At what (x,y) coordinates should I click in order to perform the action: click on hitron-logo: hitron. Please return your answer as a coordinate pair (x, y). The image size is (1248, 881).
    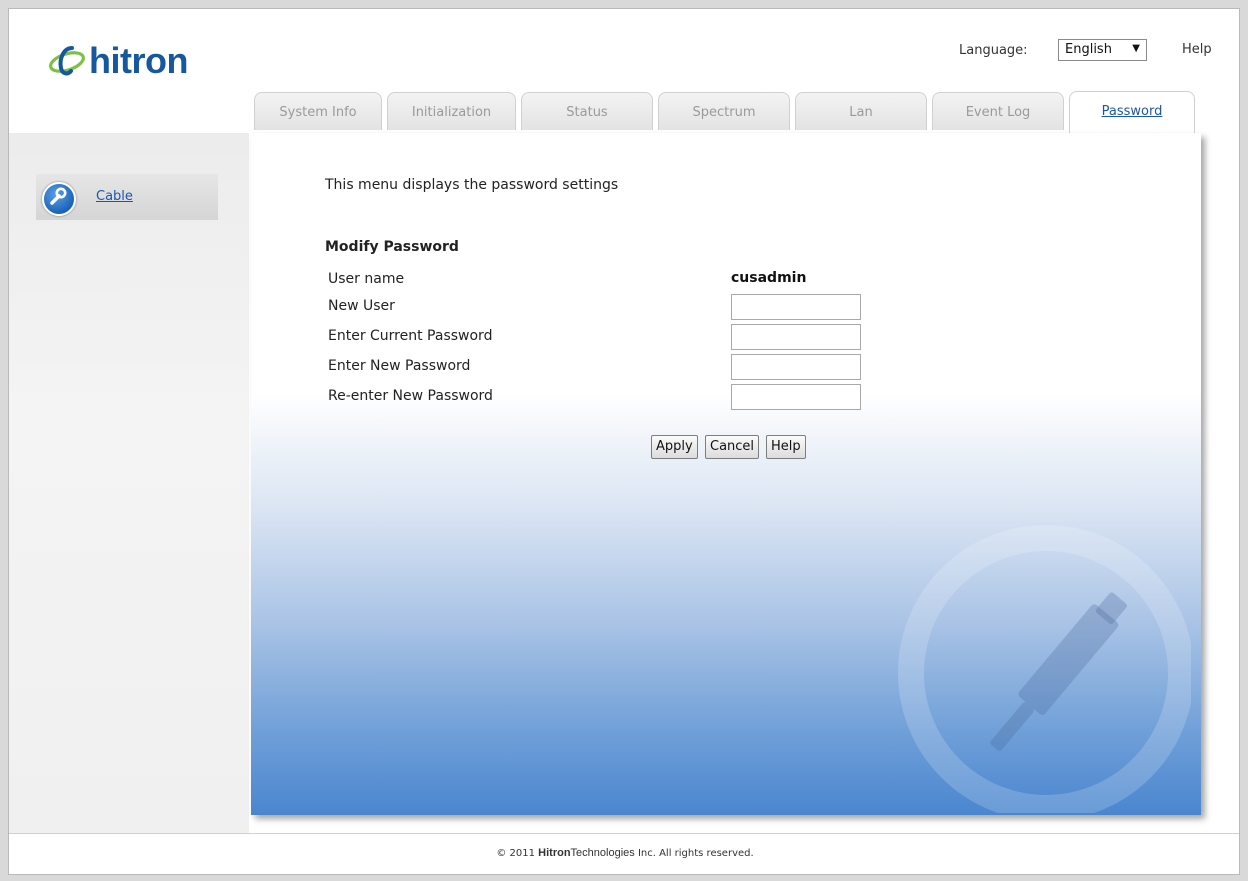
    Looking at the image, I should click on (117, 61).